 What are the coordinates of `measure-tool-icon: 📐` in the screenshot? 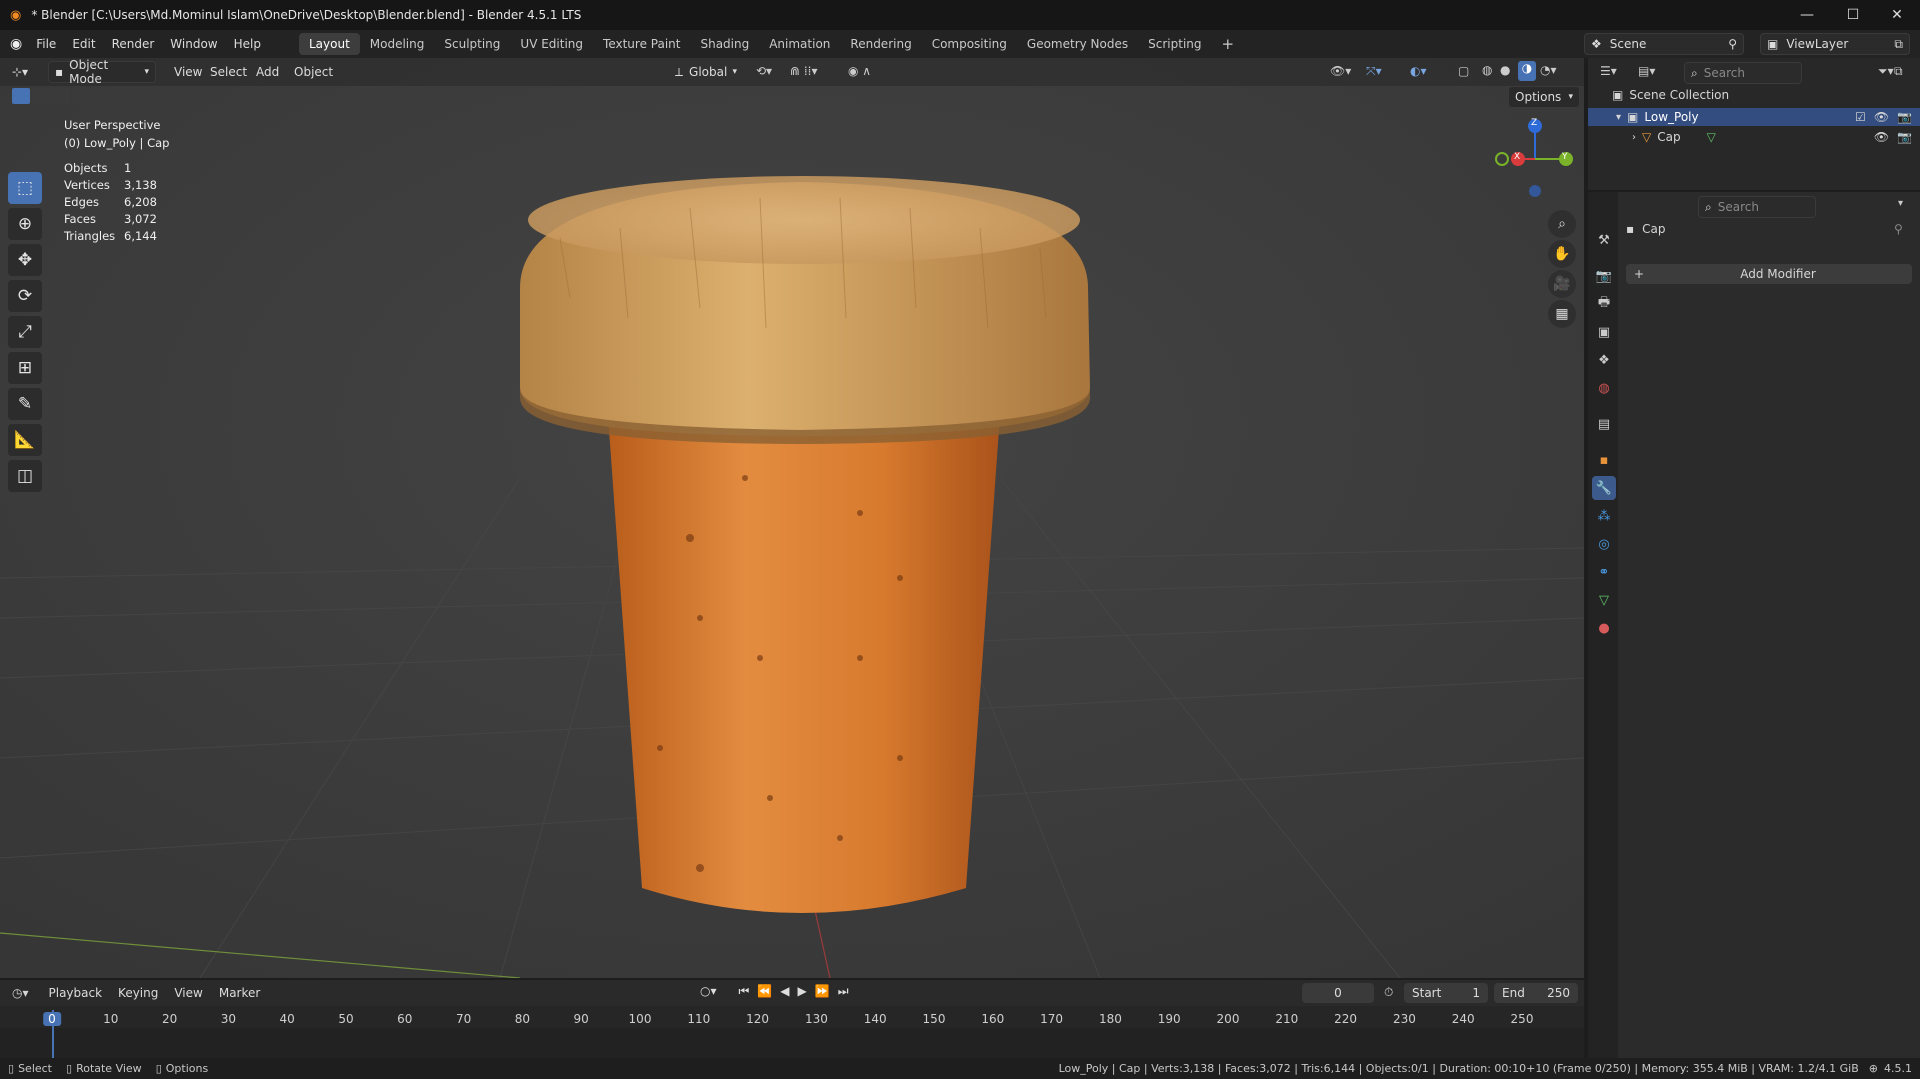 It's located at (25, 440).